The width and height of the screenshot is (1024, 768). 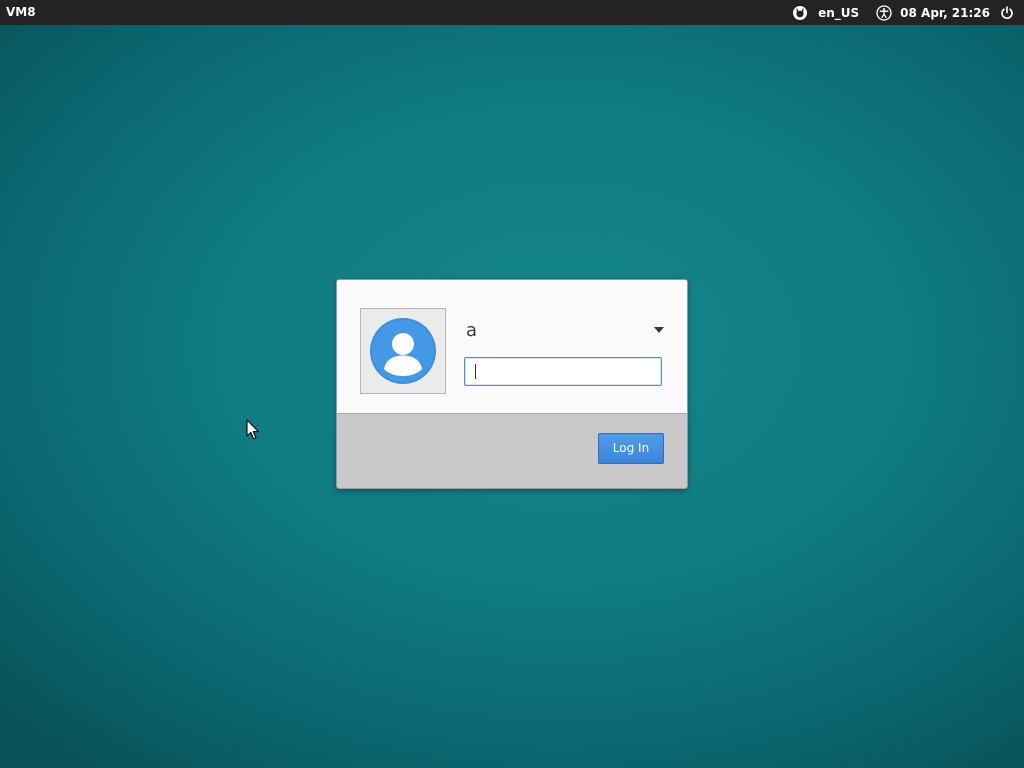 I want to click on power-icon, so click(x=1007, y=12).